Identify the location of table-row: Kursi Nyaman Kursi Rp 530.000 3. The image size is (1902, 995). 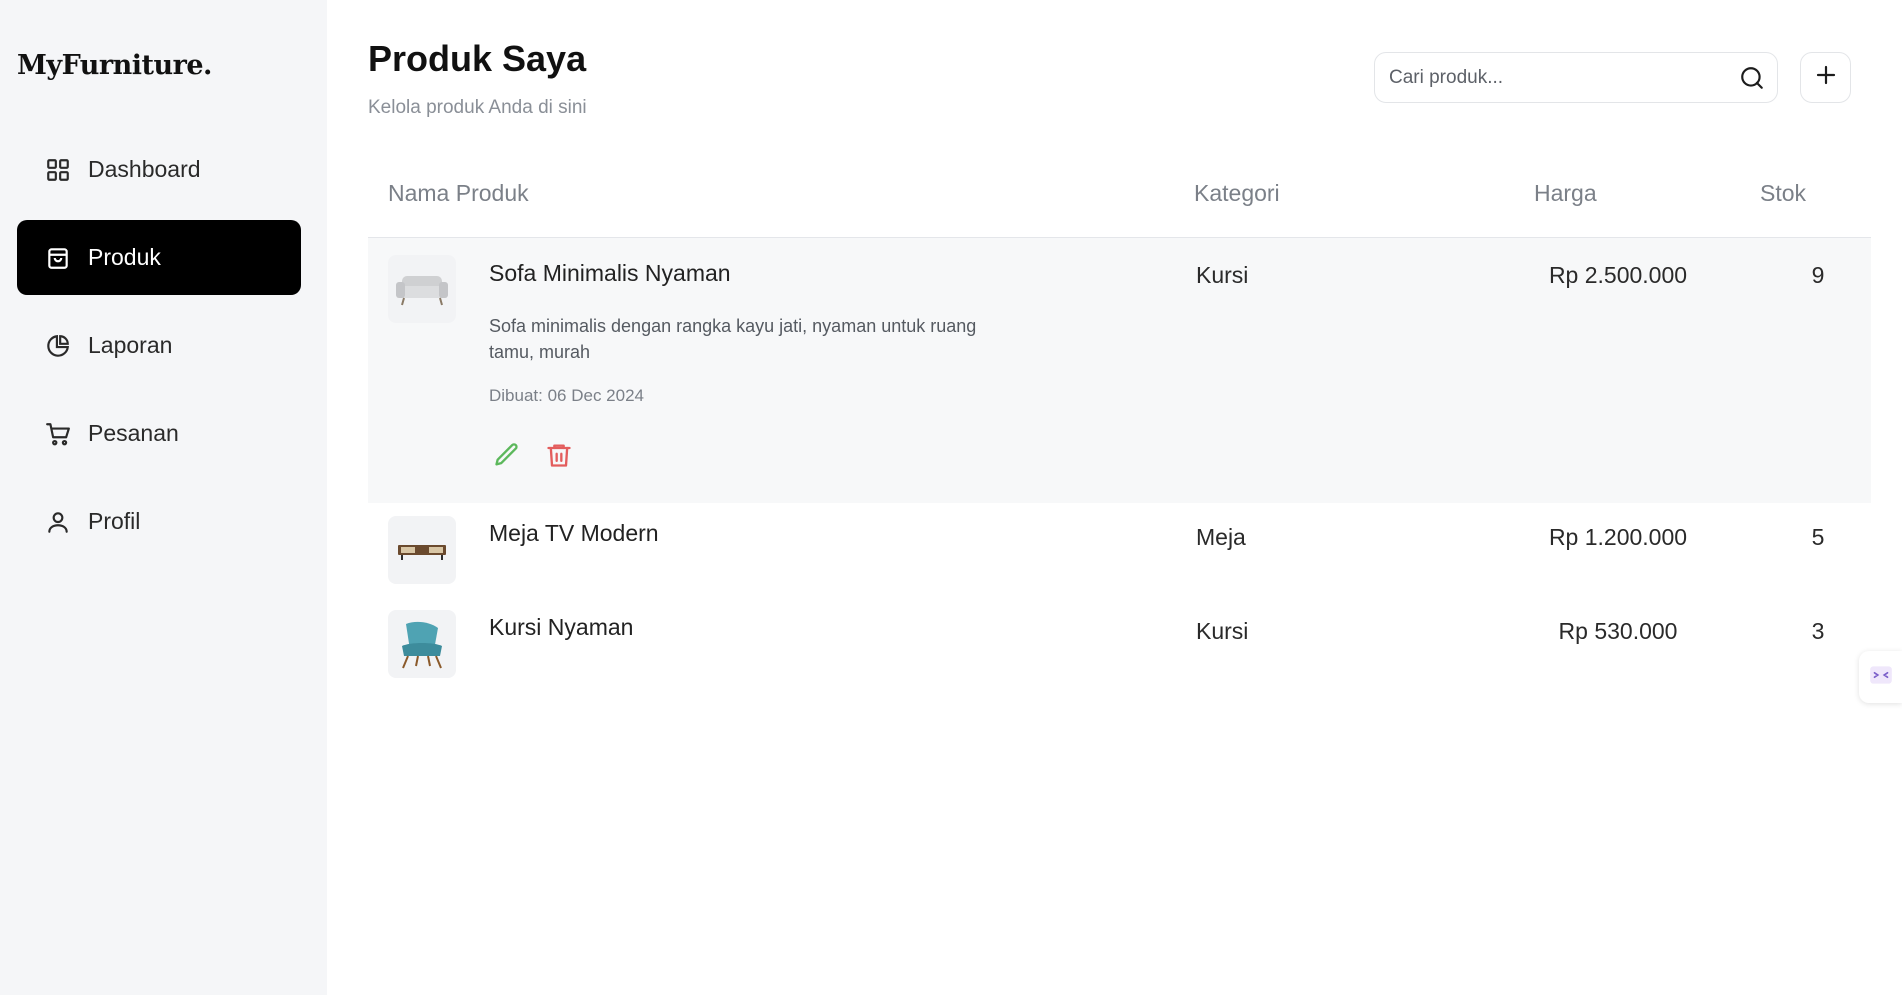
(1119, 644).